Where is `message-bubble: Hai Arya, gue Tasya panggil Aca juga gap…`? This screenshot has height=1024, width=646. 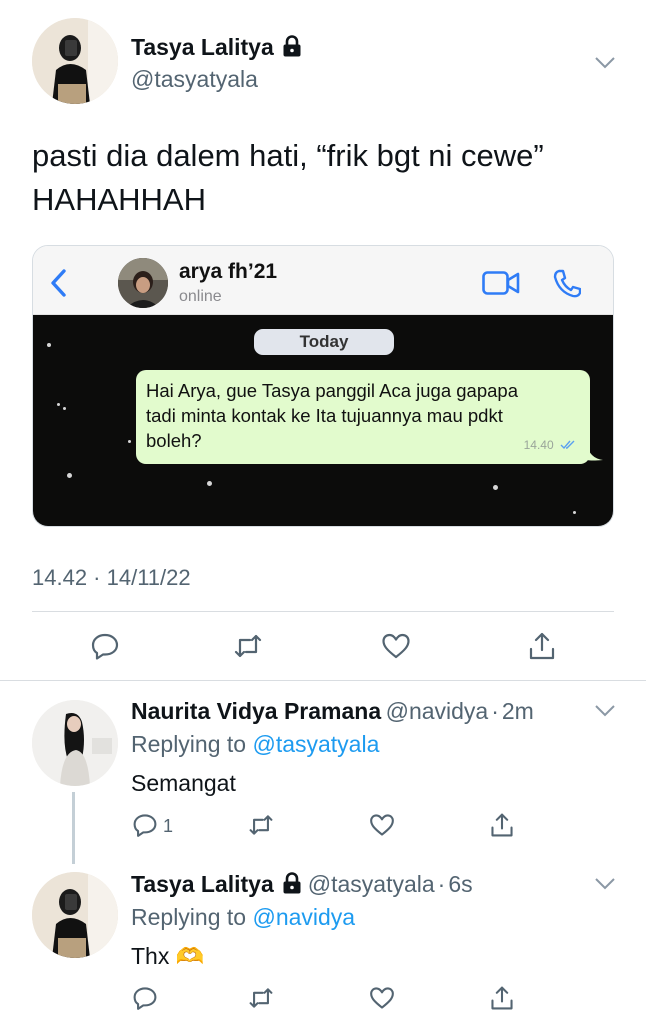
message-bubble: Hai Arya, gue Tasya panggil Aca juga gap… is located at coordinates (363, 417).